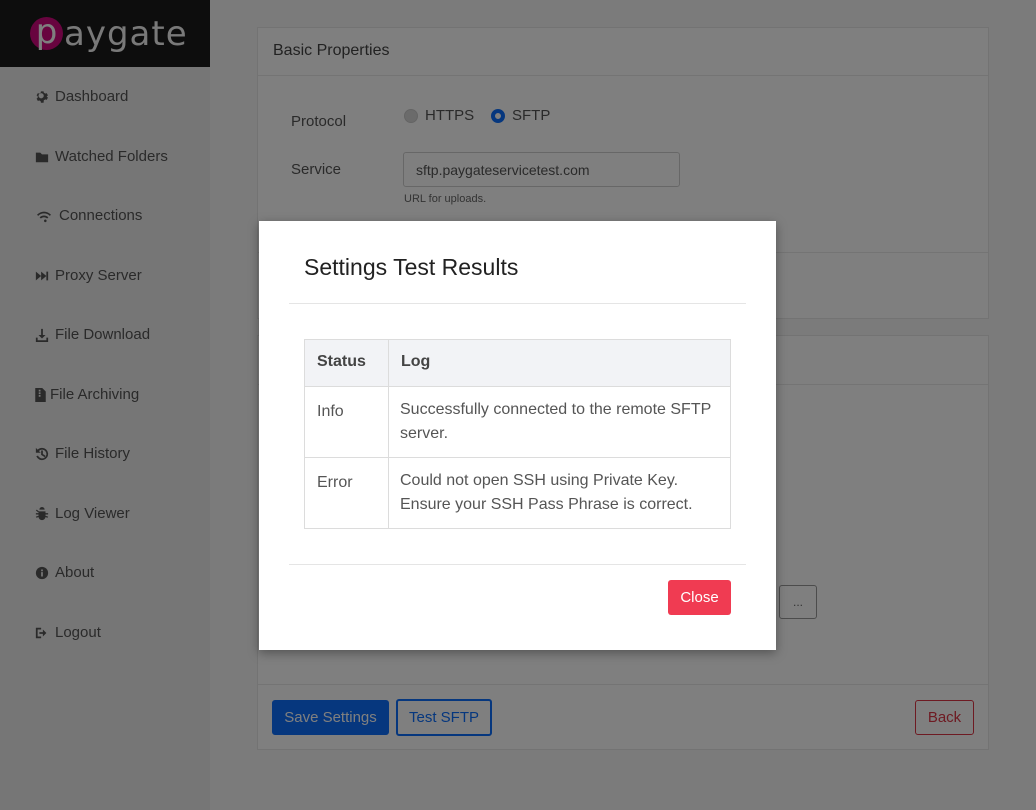 The width and height of the screenshot is (1036, 810). Describe the element at coordinates (411, 267) in the screenshot. I see `modal-title: Settings Test Results` at that location.